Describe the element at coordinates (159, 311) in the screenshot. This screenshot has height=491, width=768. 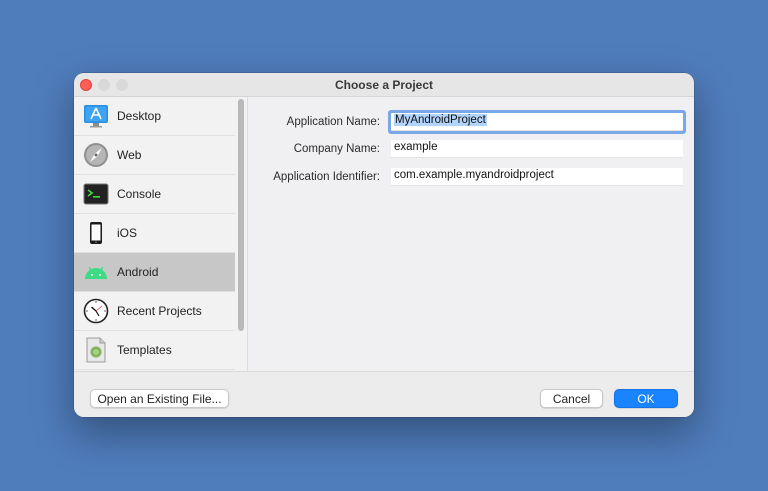
I see `sidebar-item-label: Recent Projects` at that location.